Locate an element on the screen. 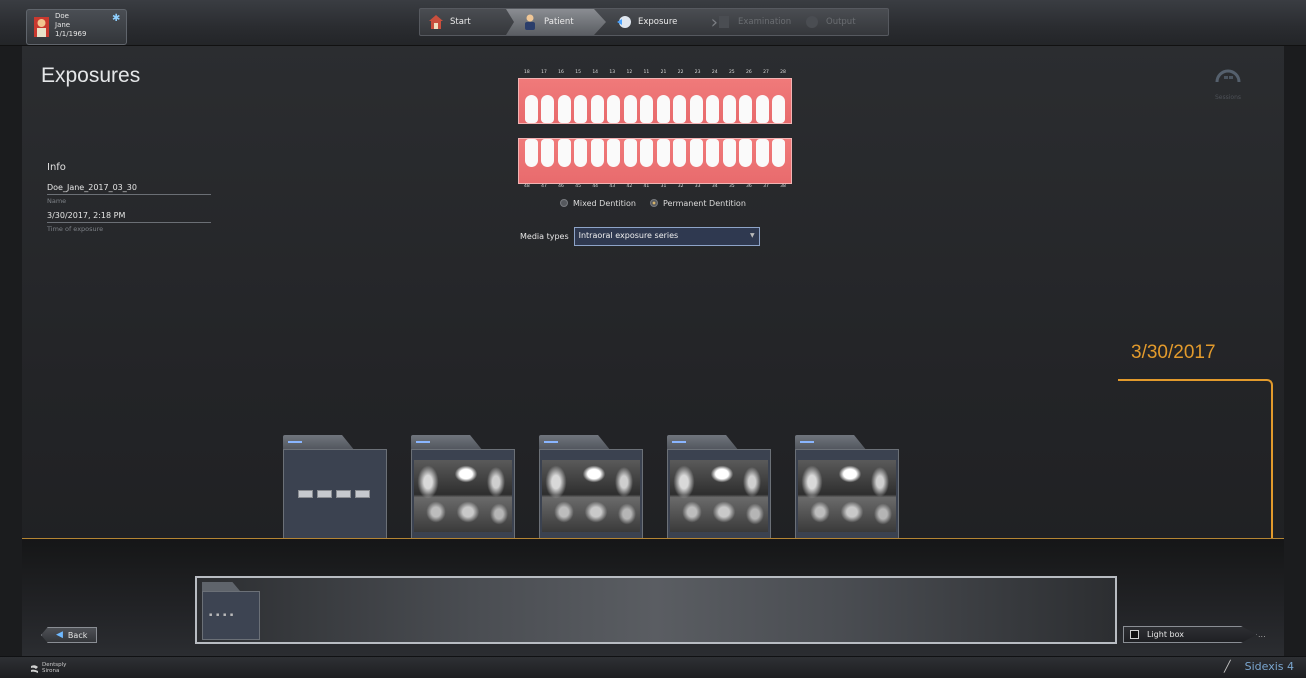 The image size is (1306, 678). exposure-series-folder is located at coordinates (335, 507).